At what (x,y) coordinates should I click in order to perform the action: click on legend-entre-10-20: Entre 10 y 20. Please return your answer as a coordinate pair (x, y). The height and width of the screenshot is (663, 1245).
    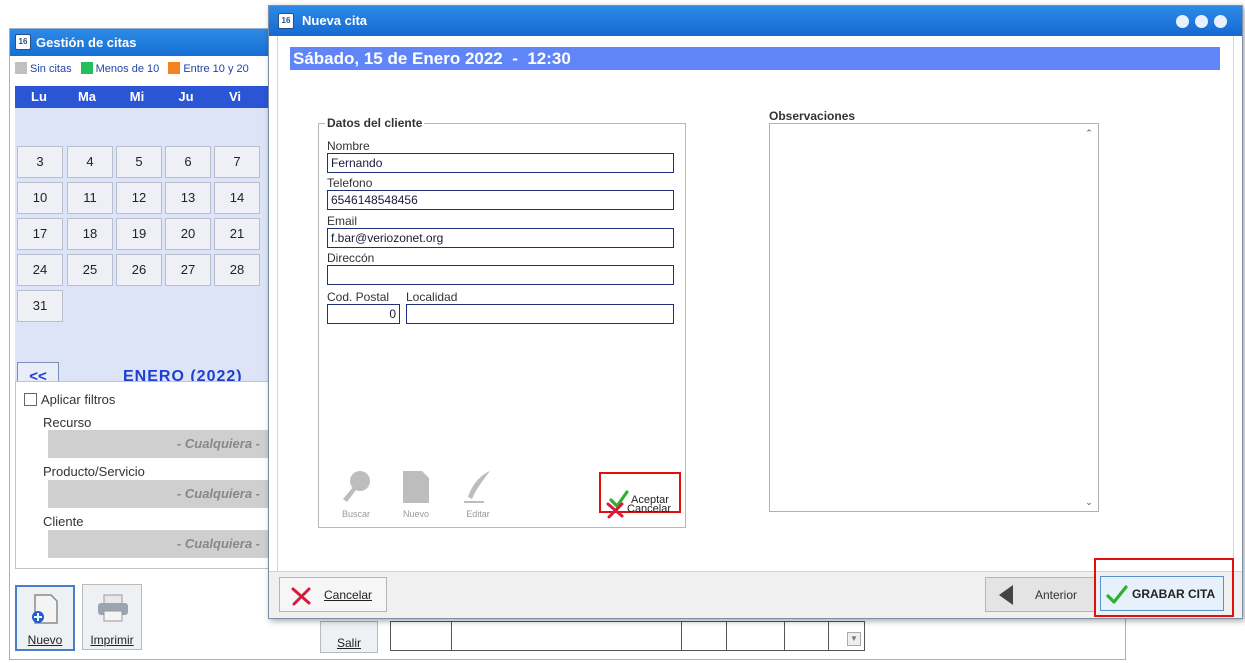
    Looking at the image, I should click on (208, 68).